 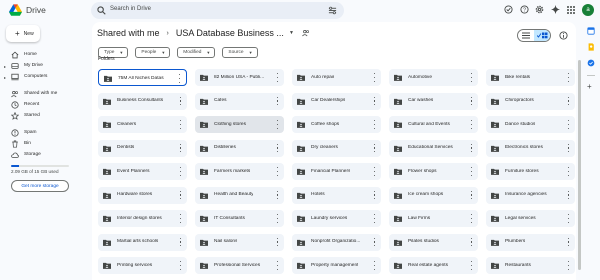 I want to click on folder-card: Financial Planners, so click(x=336, y=171).